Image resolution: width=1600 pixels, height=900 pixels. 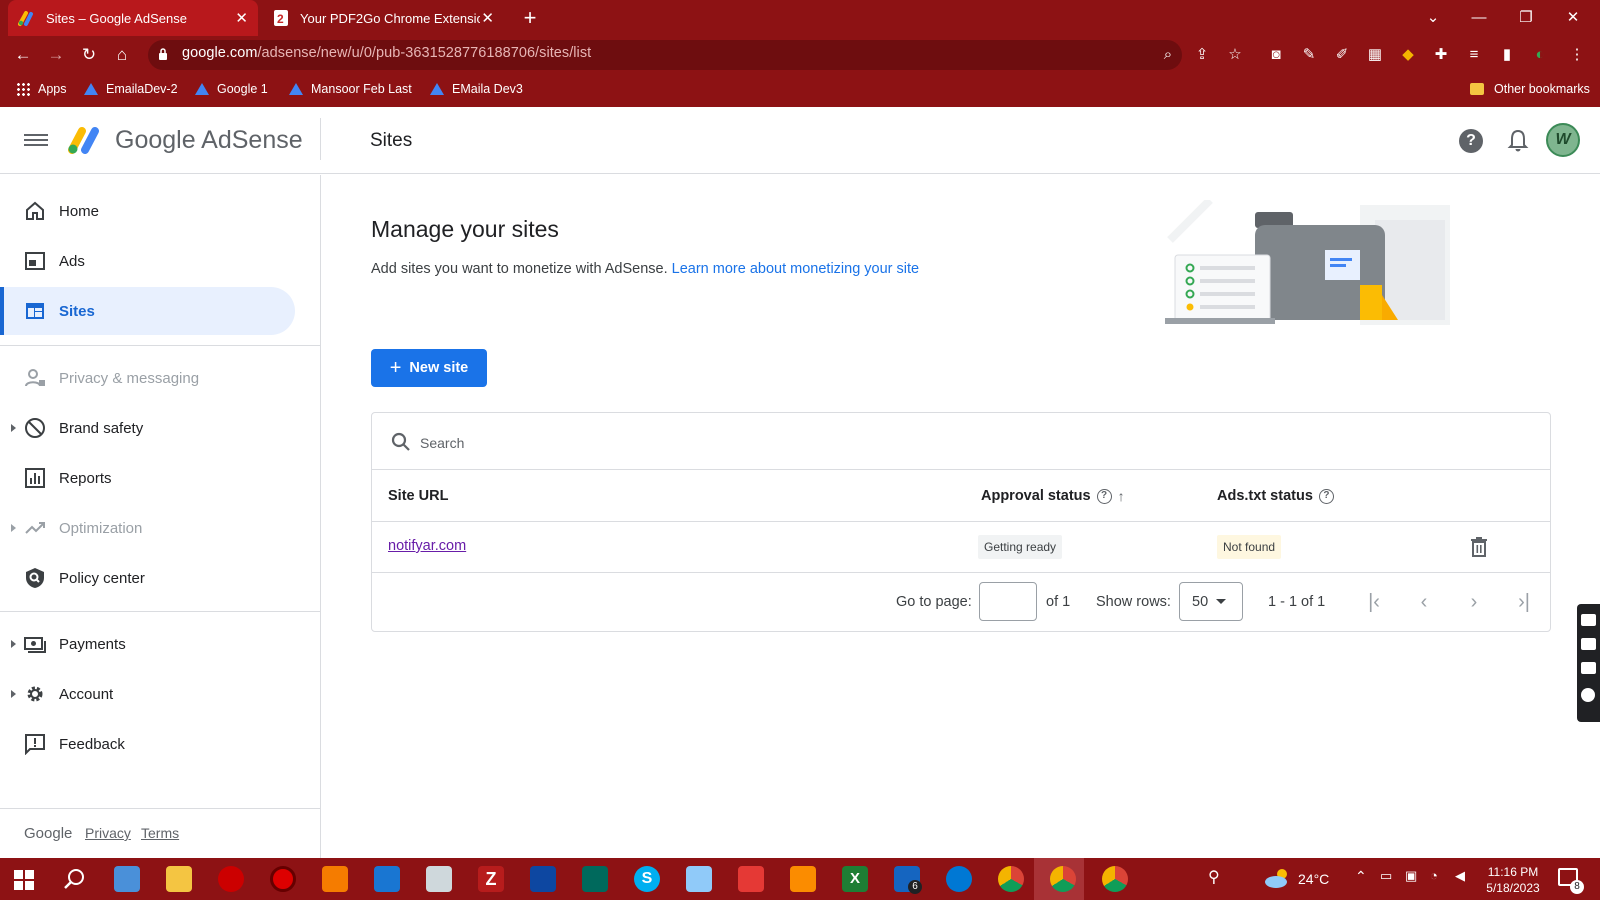 I want to click on home-browser-icon: ⌂, so click(x=122, y=55).